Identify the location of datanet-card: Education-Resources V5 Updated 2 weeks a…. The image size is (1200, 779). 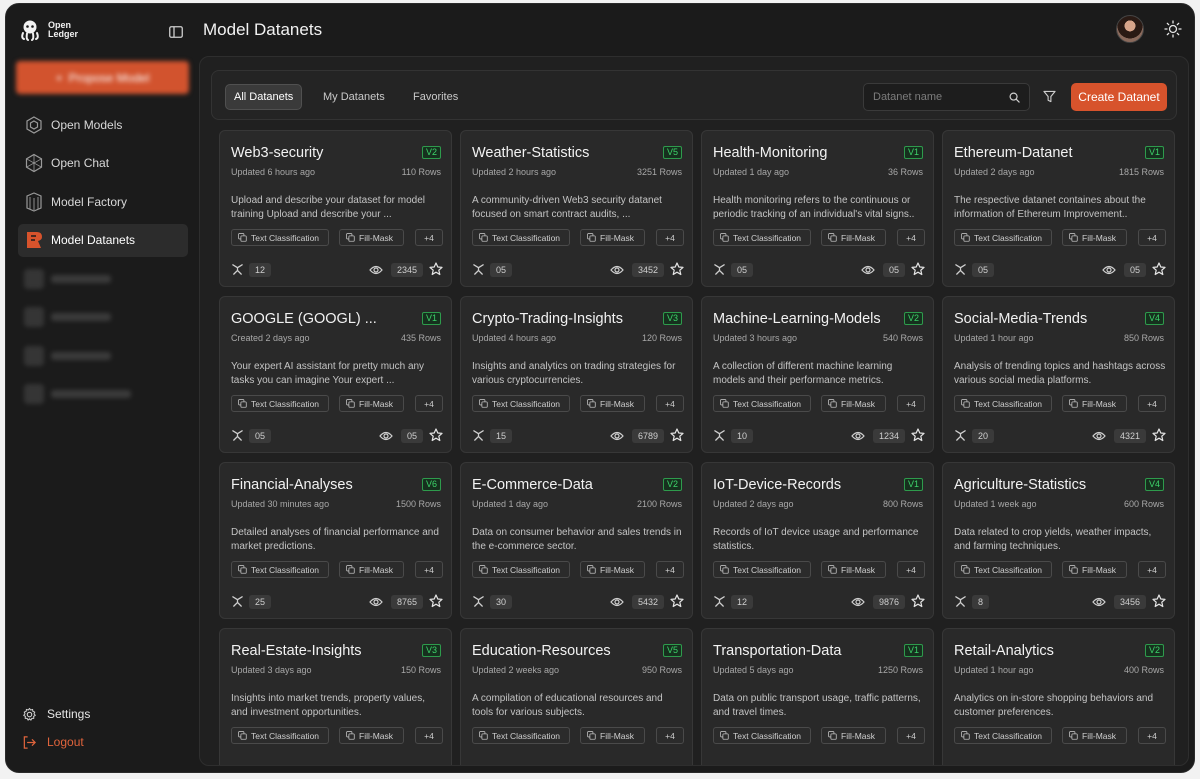
(576, 696).